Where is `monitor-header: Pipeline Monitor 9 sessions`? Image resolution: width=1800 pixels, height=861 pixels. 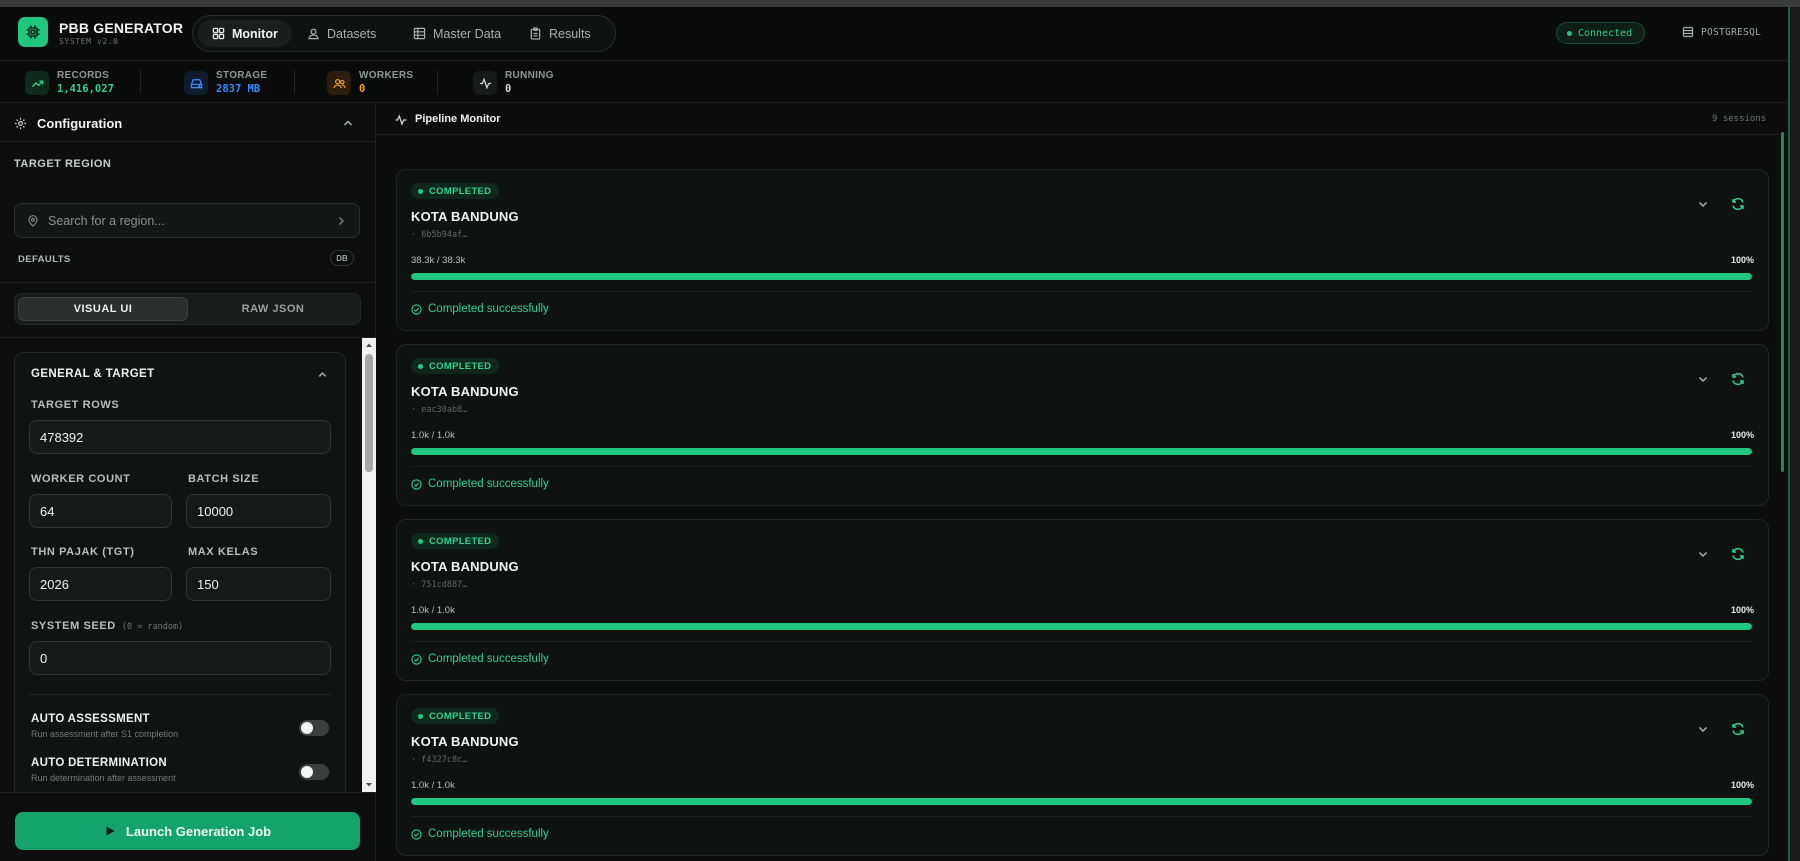 monitor-header: Pipeline Monitor 9 sessions is located at coordinates (1082, 119).